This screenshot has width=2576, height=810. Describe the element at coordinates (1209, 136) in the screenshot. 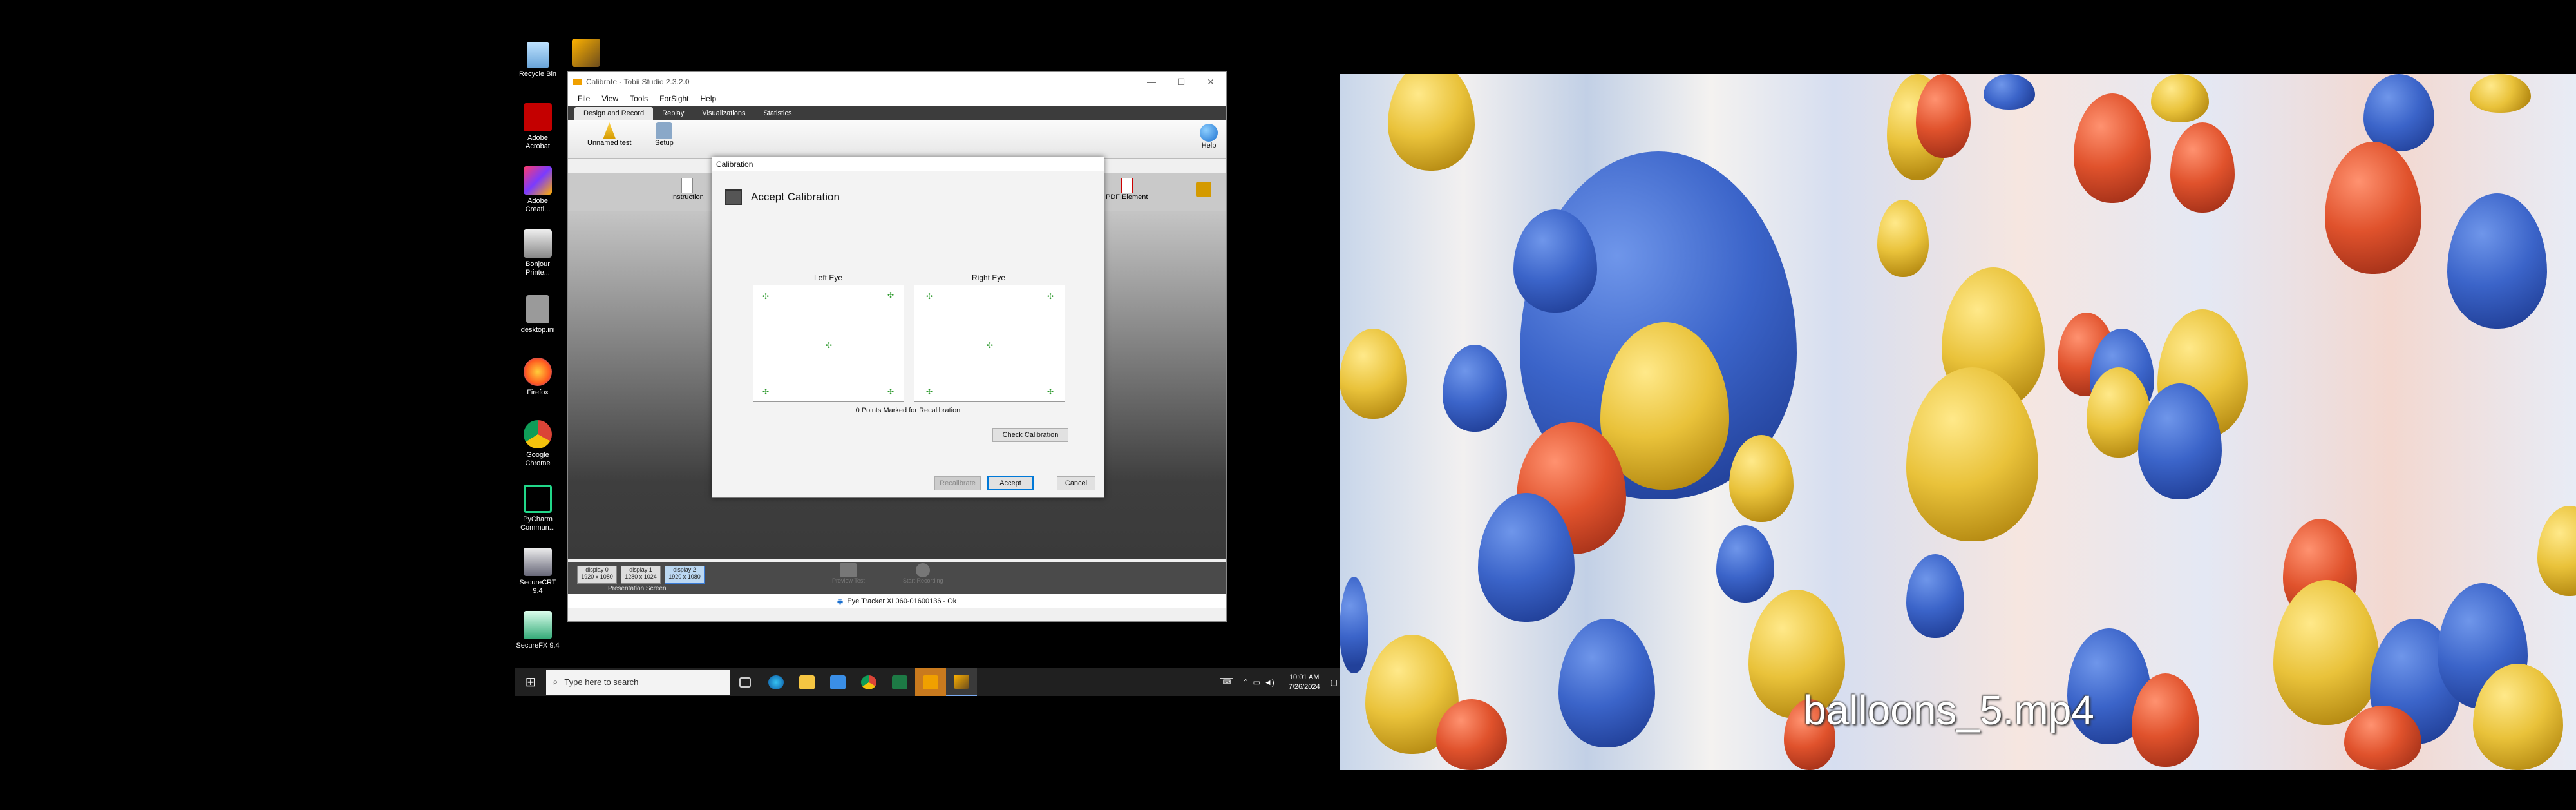

I see `help-button: Help` at that location.